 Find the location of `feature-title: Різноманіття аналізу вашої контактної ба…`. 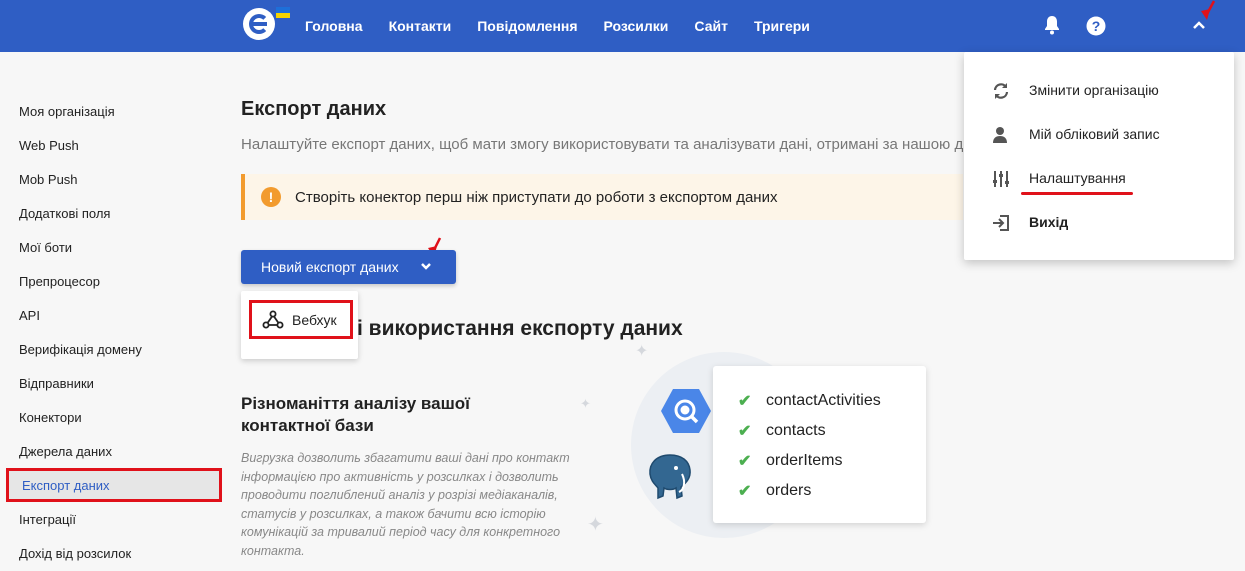

feature-title: Різноманіття аналізу вашої контактної ба… is located at coordinates (355, 414).